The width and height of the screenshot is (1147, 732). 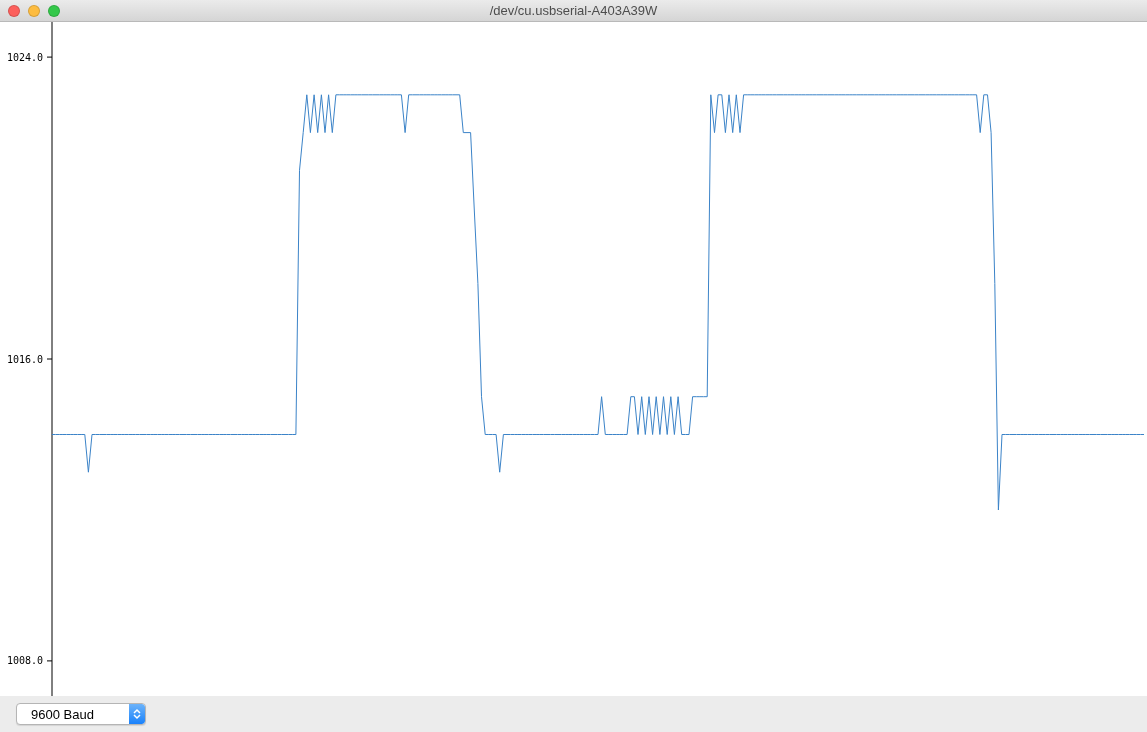 What do you see at coordinates (137, 714) in the screenshot?
I see `up-down-chevron-icon` at bounding box center [137, 714].